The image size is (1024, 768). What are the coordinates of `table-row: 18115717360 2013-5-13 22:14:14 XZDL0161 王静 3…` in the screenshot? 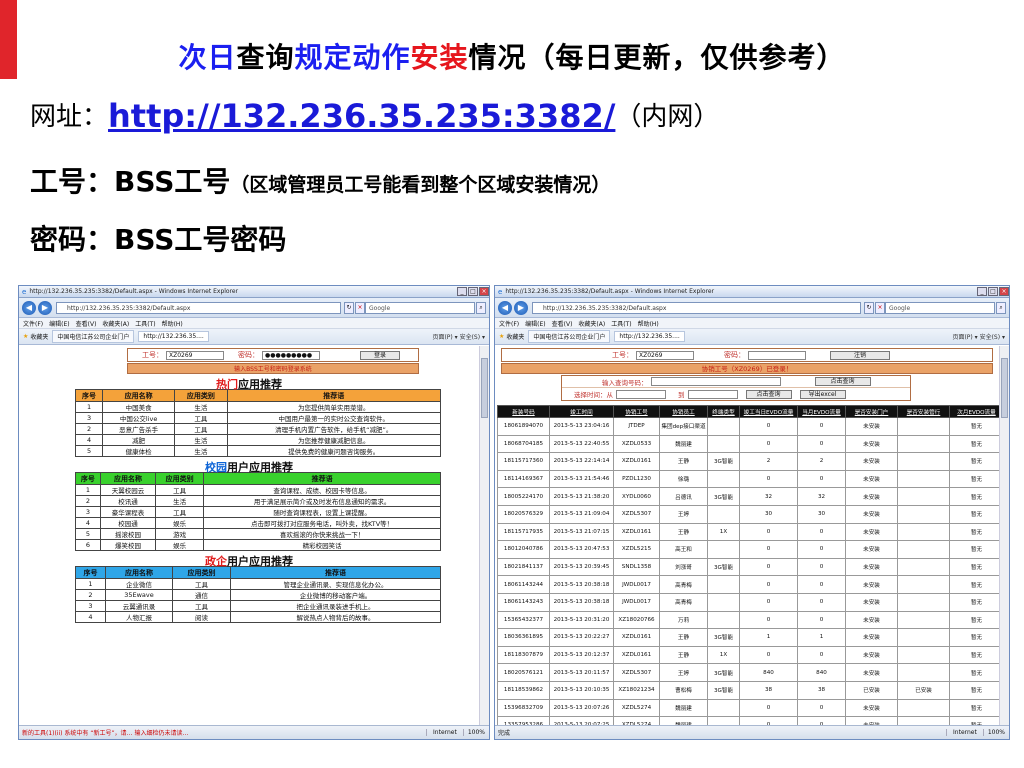 It's located at (748, 461).